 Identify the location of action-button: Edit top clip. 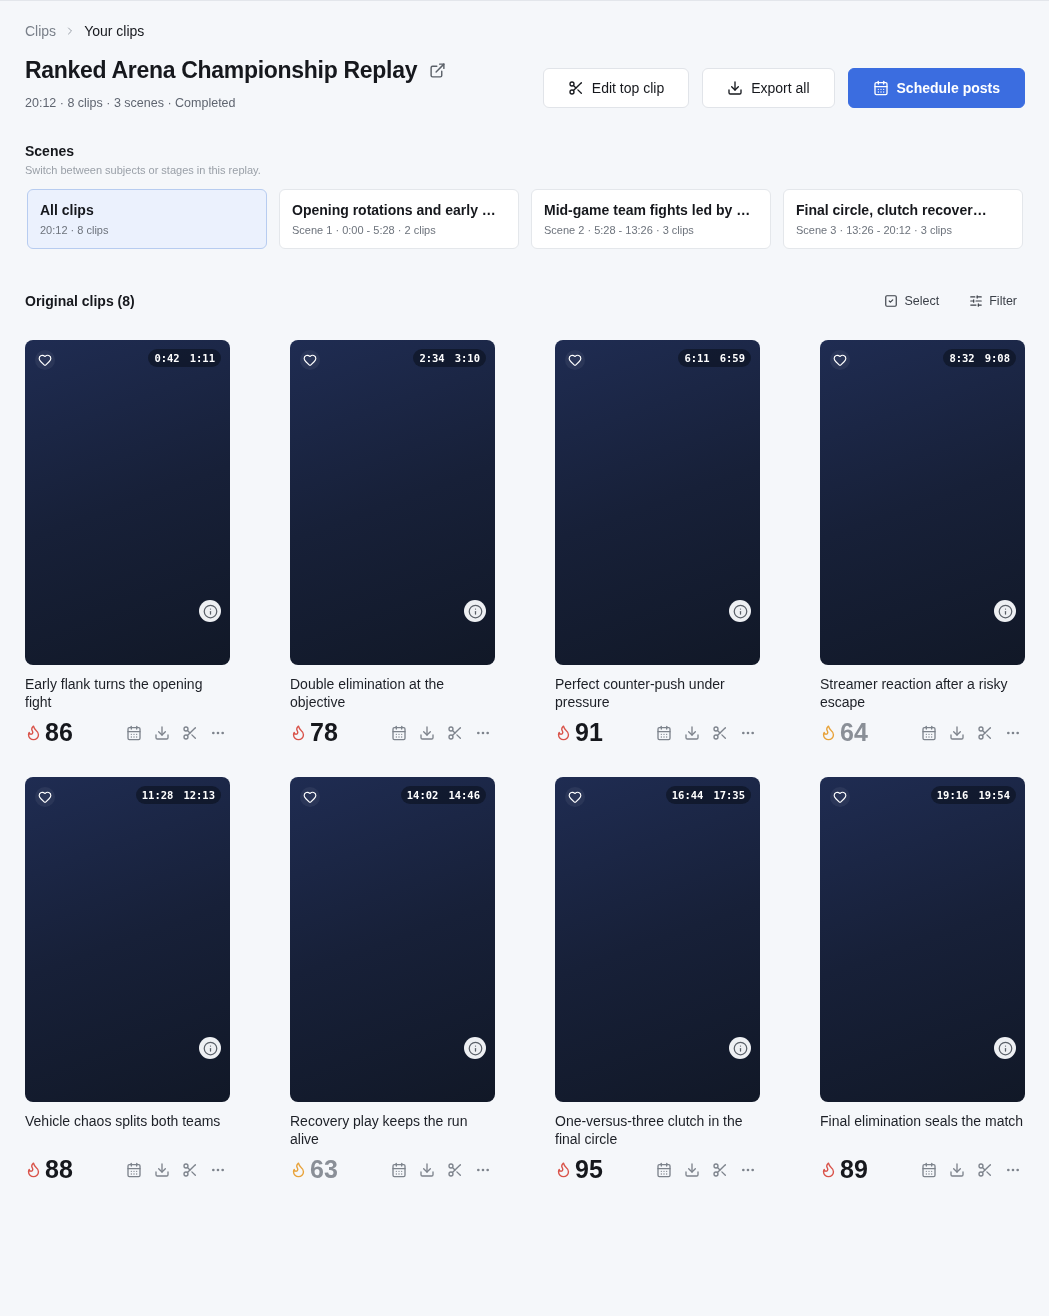
(616, 88).